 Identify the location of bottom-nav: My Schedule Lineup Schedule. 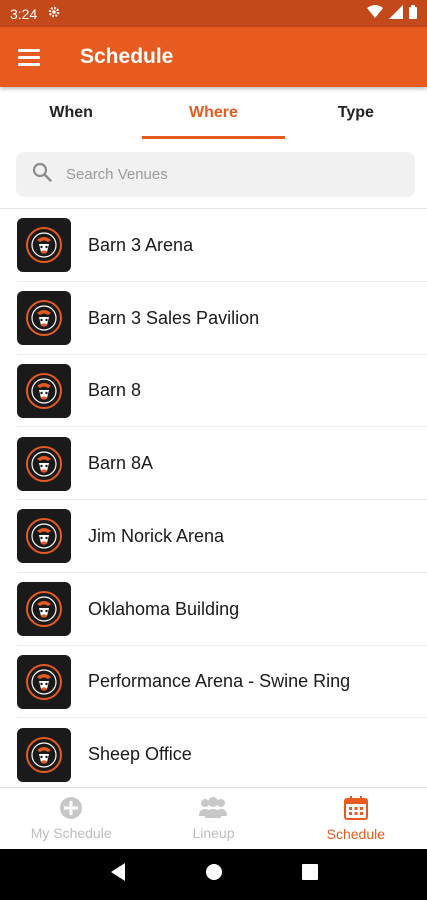
(213, 818).